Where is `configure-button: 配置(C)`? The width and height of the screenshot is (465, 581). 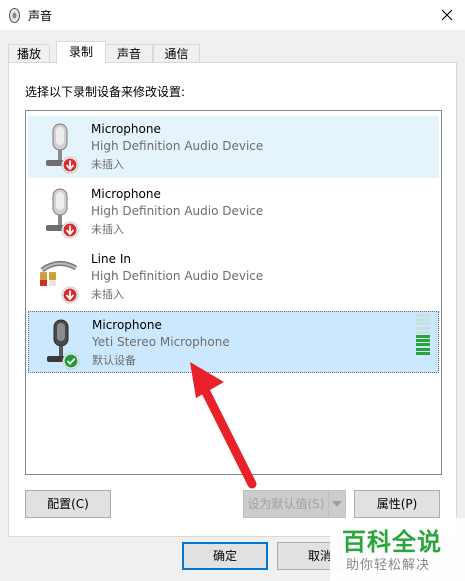
configure-button: 配置(C) is located at coordinates (68, 504).